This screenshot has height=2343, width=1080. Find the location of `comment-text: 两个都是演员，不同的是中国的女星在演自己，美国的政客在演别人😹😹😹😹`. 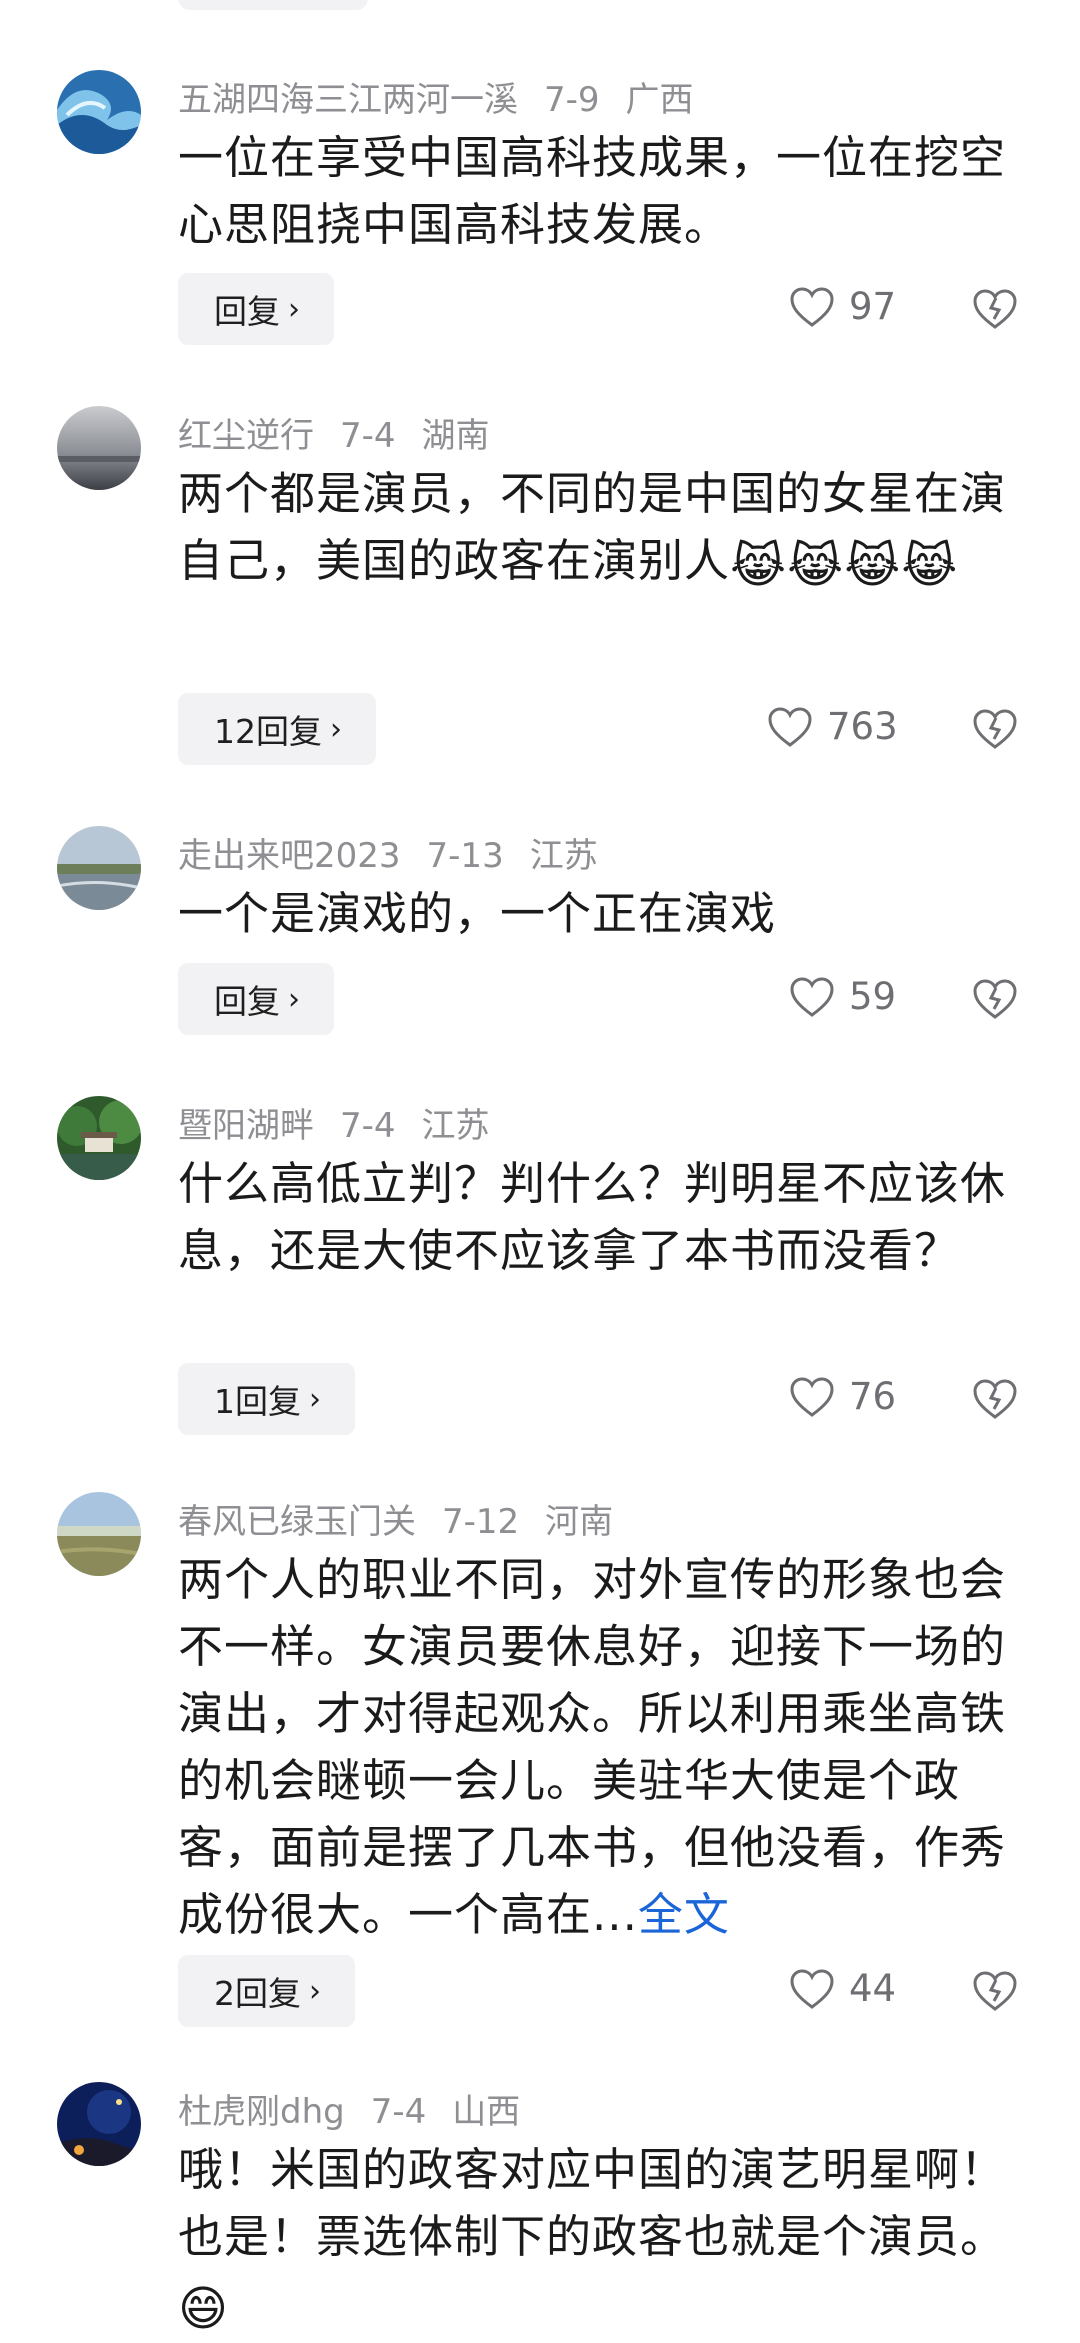

comment-text: 两个都是演员，不同的是中国的女星在演自己，美国的政客在演别人😹😹😹😹 is located at coordinates (600, 530).